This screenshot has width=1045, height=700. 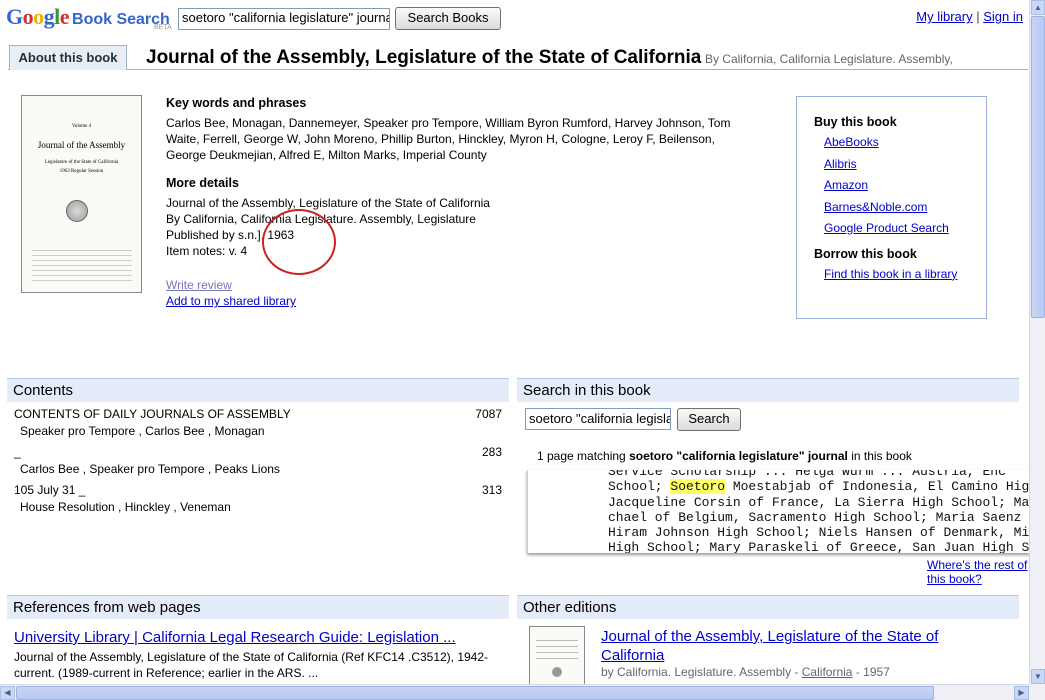 What do you see at coordinates (448, 18) in the screenshot?
I see `search-books-button: Search Books` at bounding box center [448, 18].